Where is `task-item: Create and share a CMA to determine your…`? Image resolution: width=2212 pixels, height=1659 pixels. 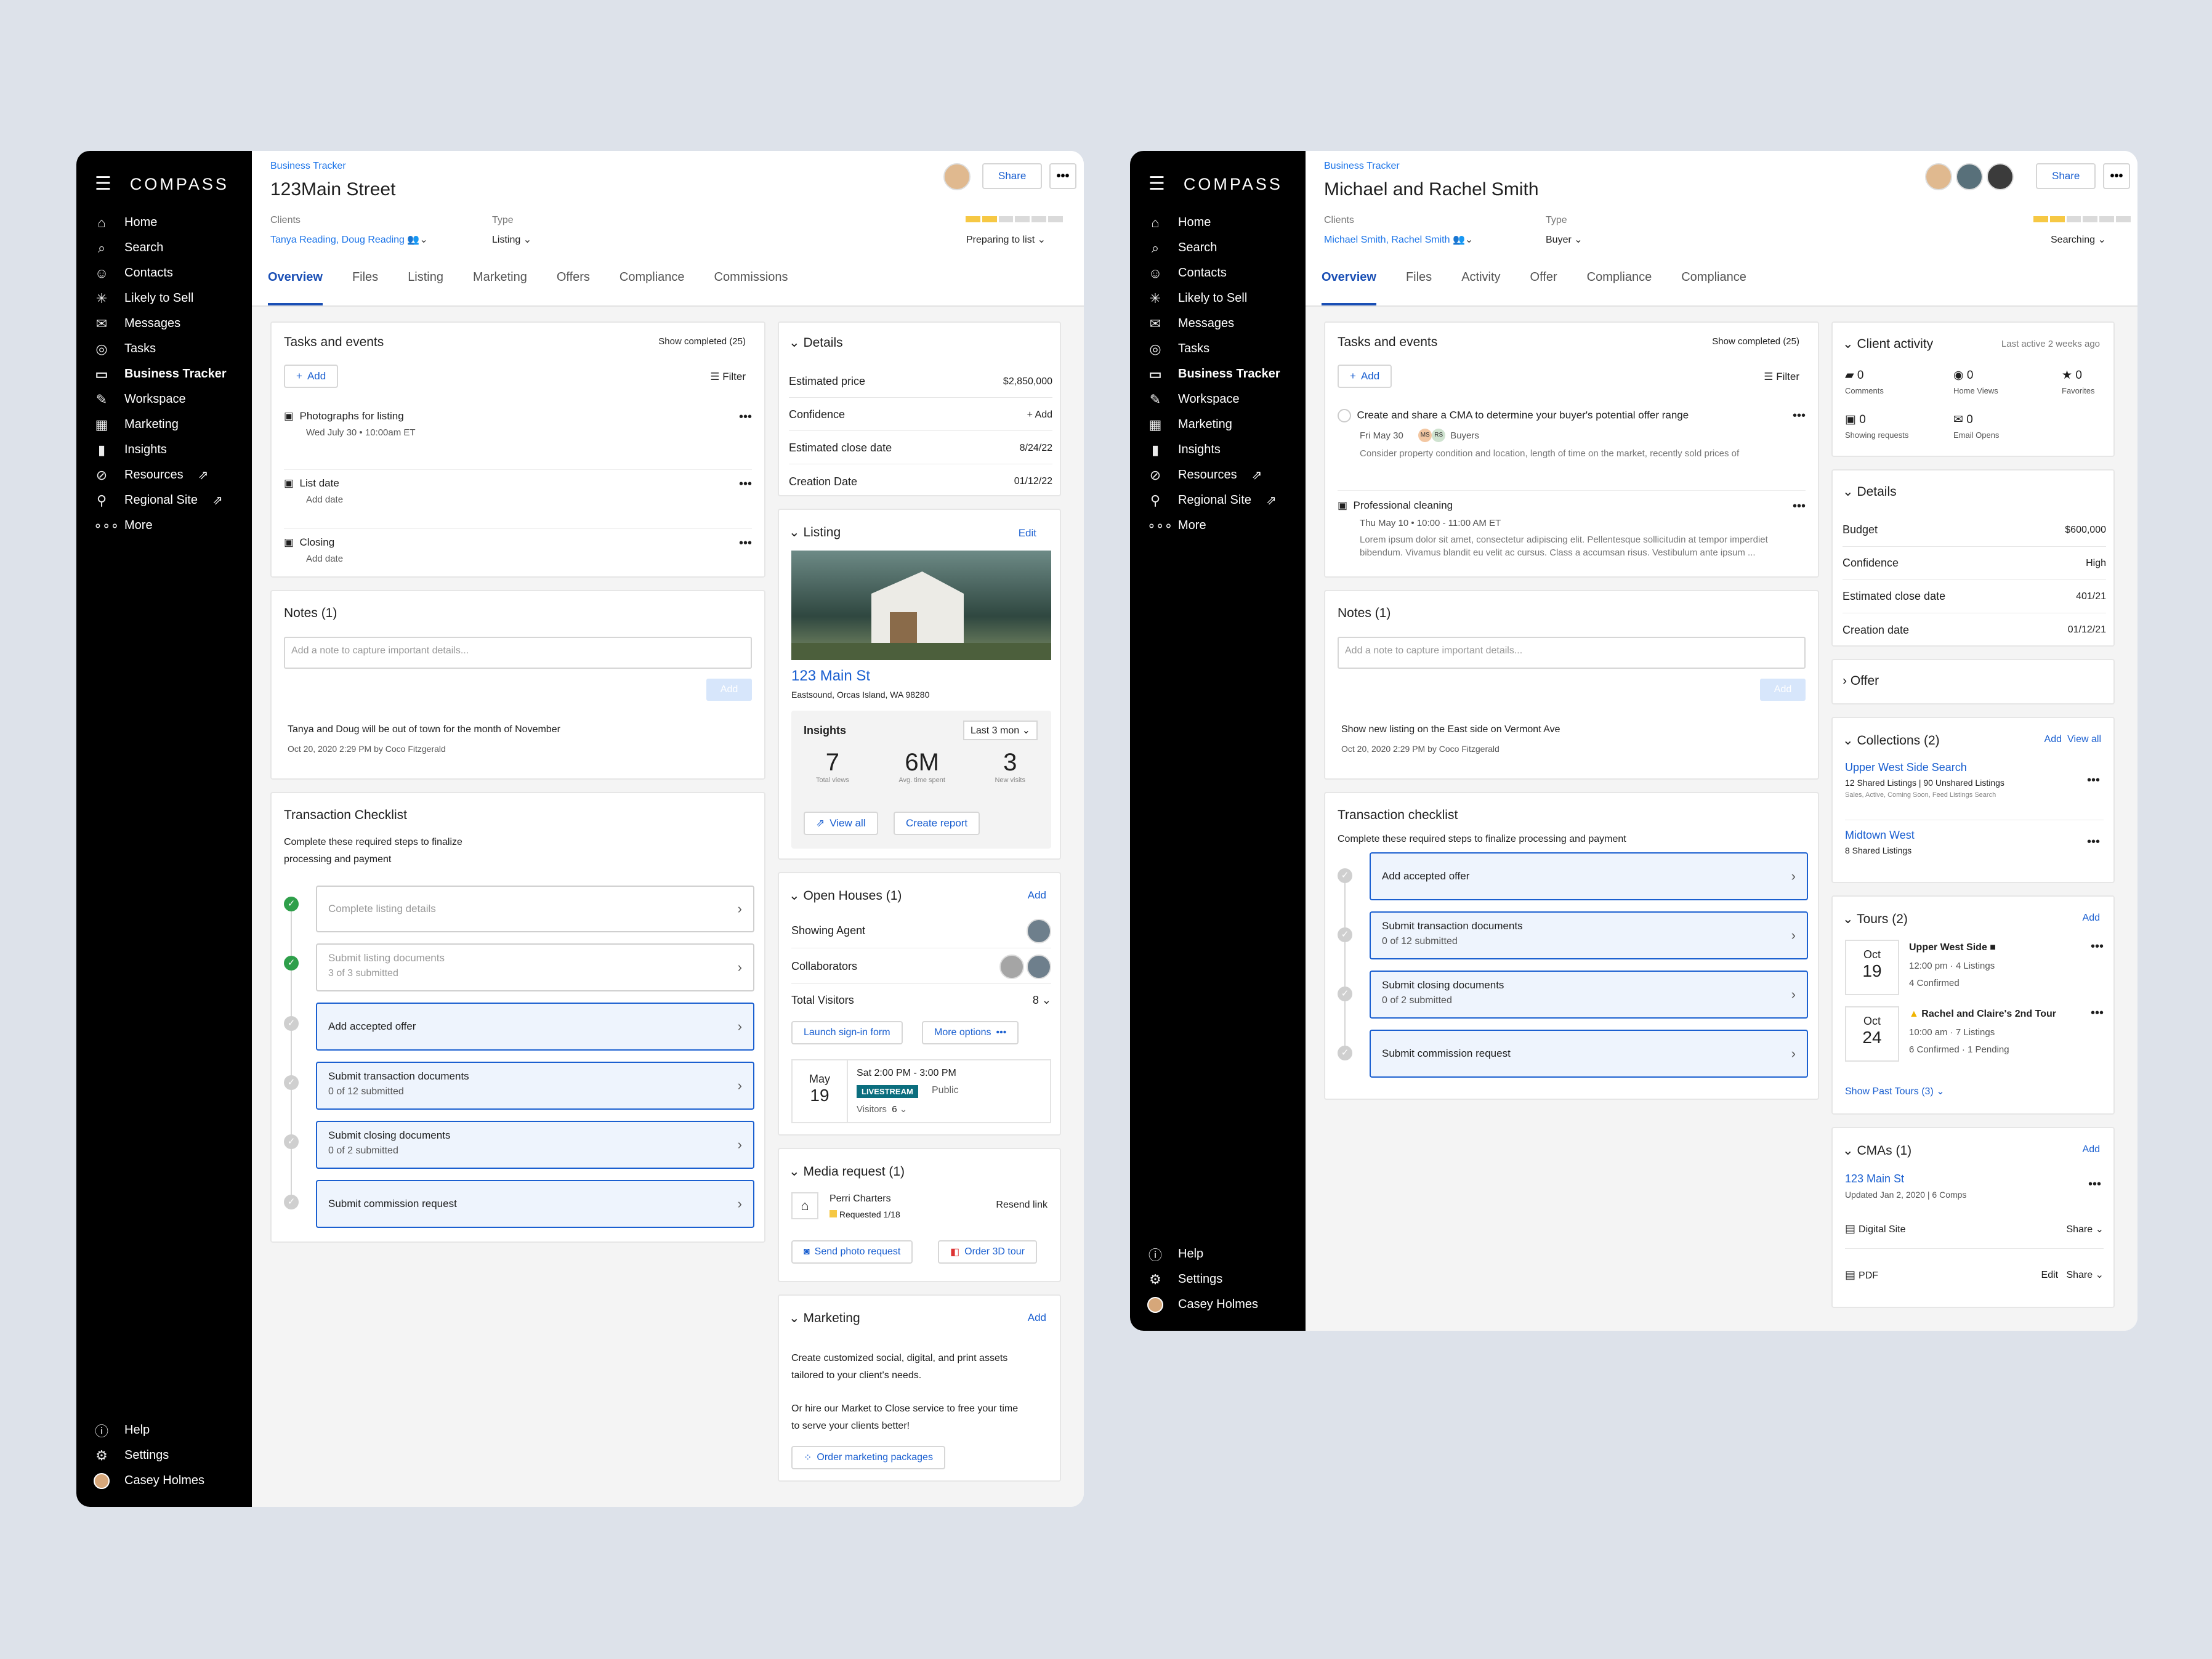
task-item: Create and share a CMA to determine your… is located at coordinates (1572, 434).